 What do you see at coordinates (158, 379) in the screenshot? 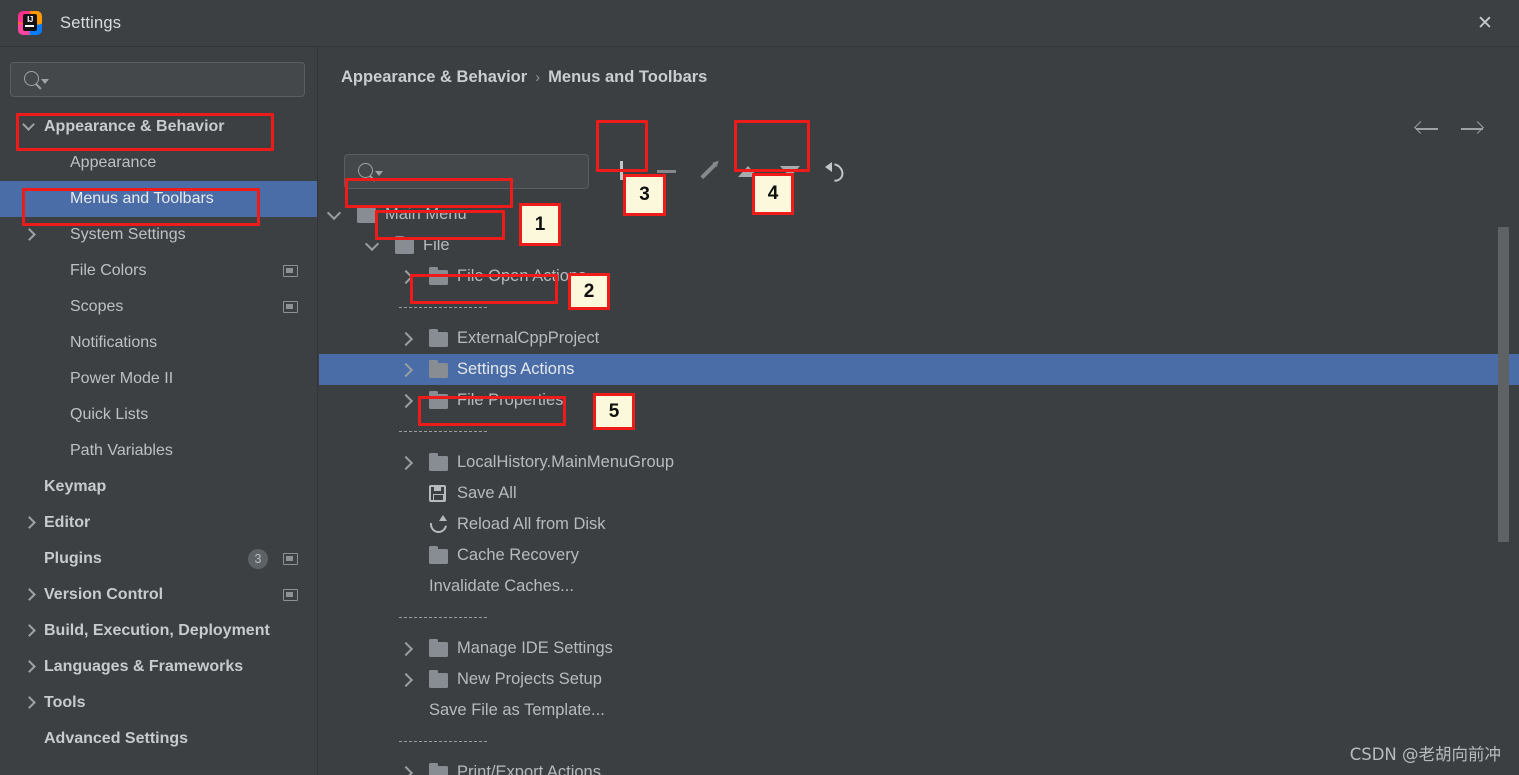
I see `sidebar-item-power-mode-ii: Power Mode II` at bounding box center [158, 379].